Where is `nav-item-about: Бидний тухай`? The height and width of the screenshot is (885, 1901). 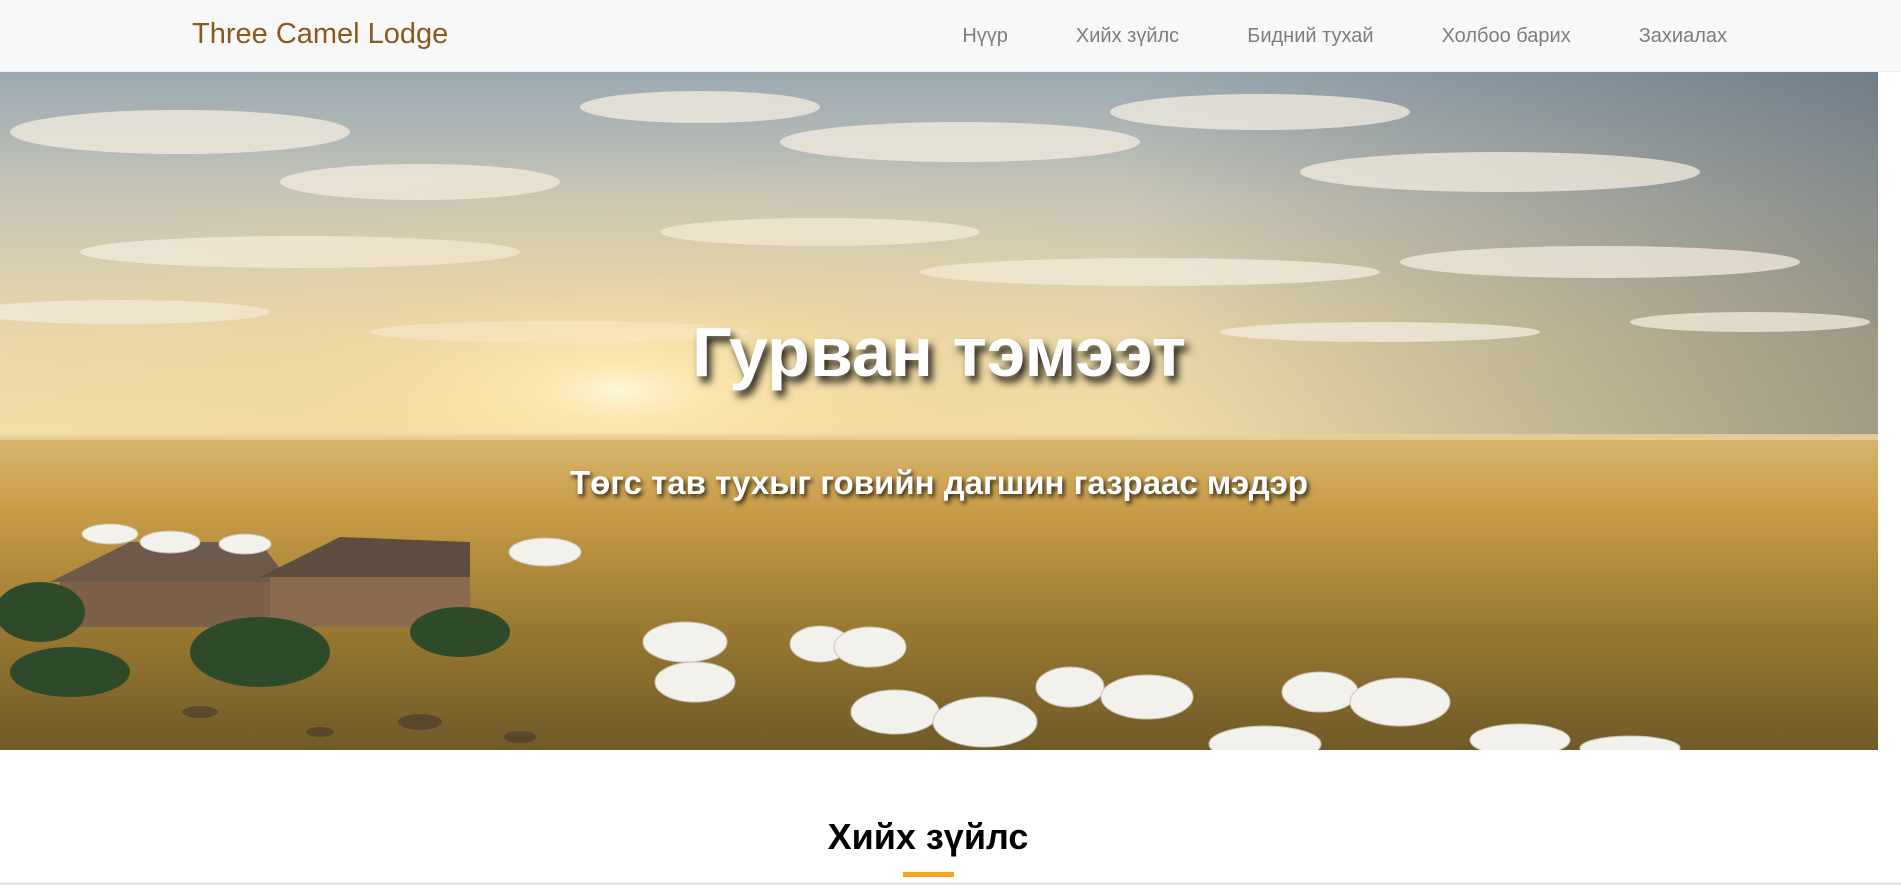 nav-item-about: Бидний тухай is located at coordinates (1310, 36).